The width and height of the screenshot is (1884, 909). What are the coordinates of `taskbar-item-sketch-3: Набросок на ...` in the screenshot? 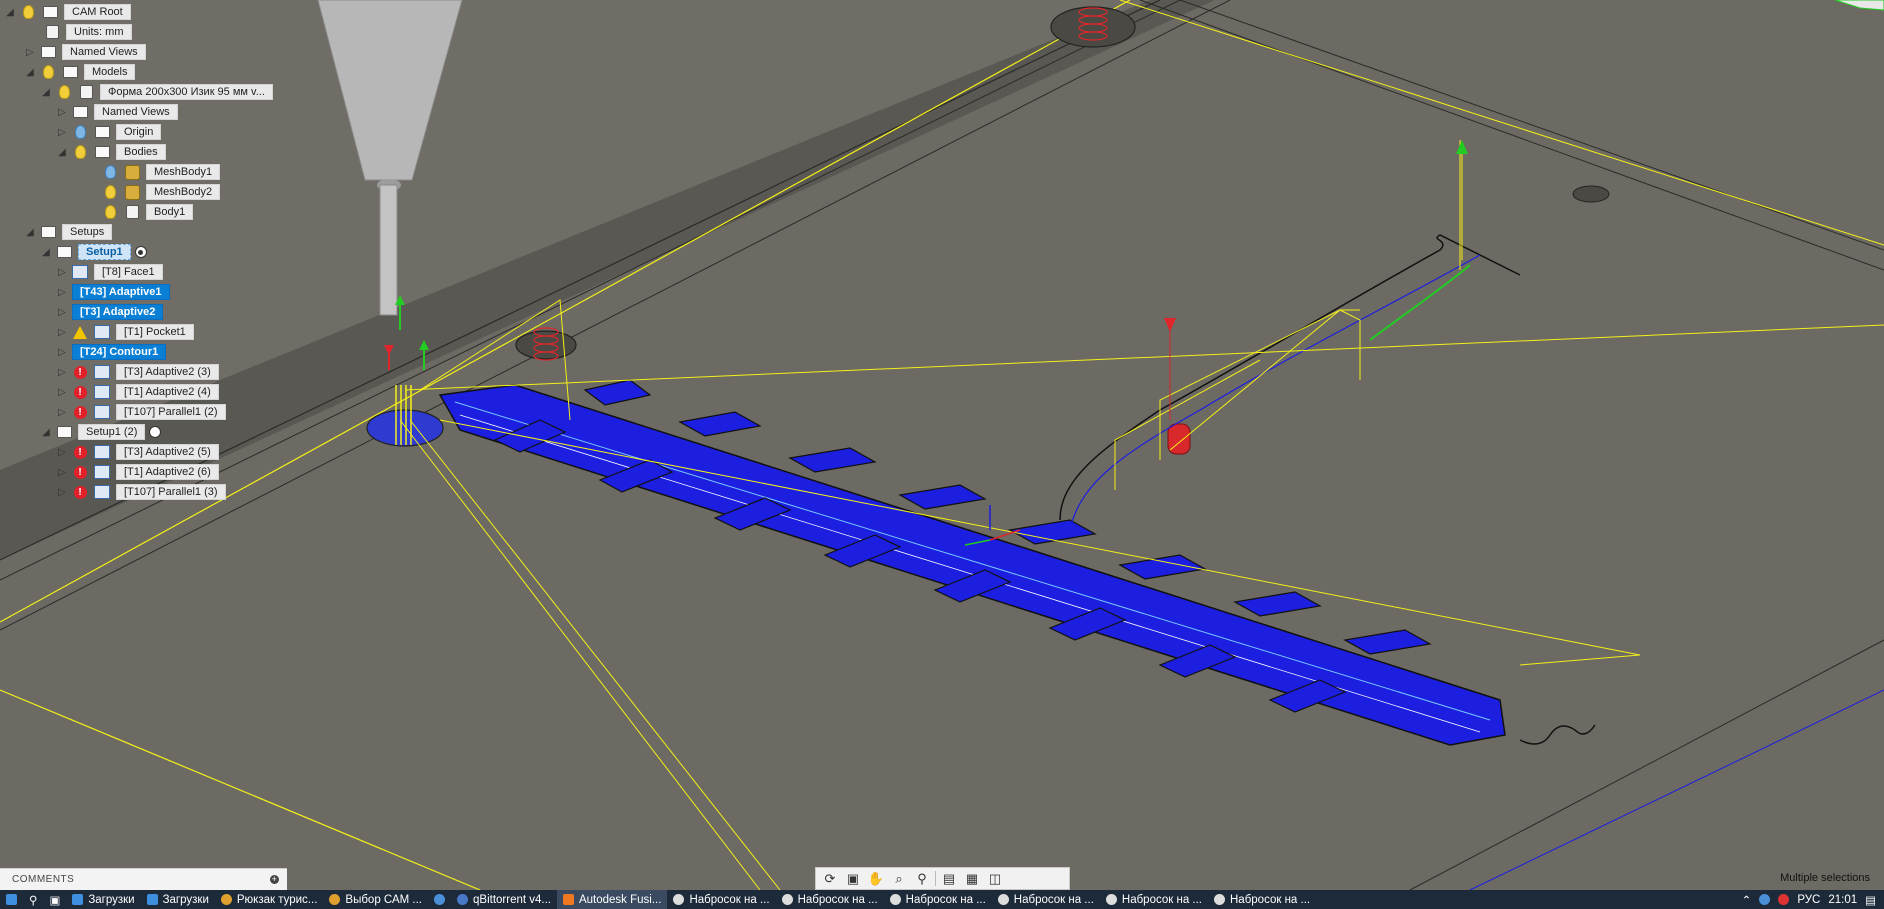 It's located at (938, 899).